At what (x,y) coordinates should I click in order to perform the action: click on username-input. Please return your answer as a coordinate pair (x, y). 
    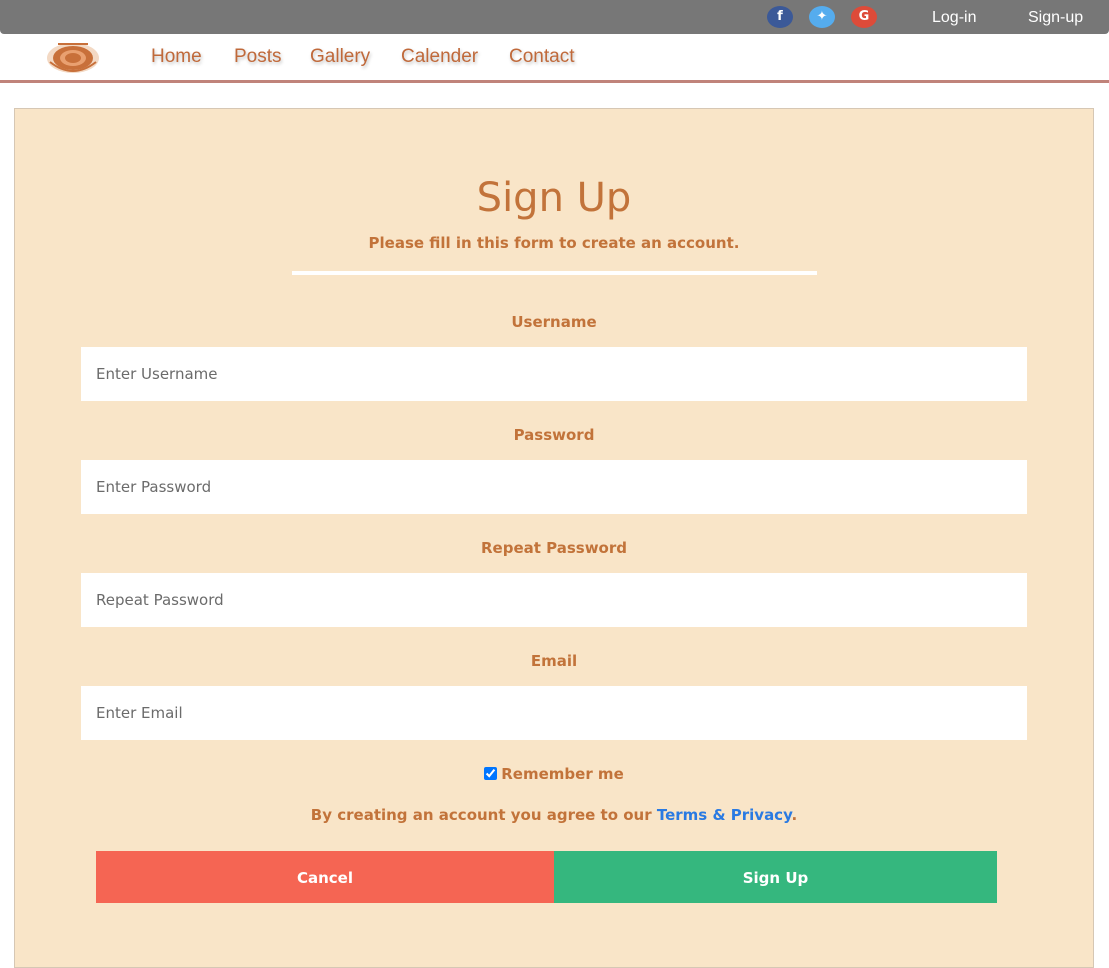
    Looking at the image, I should click on (554, 374).